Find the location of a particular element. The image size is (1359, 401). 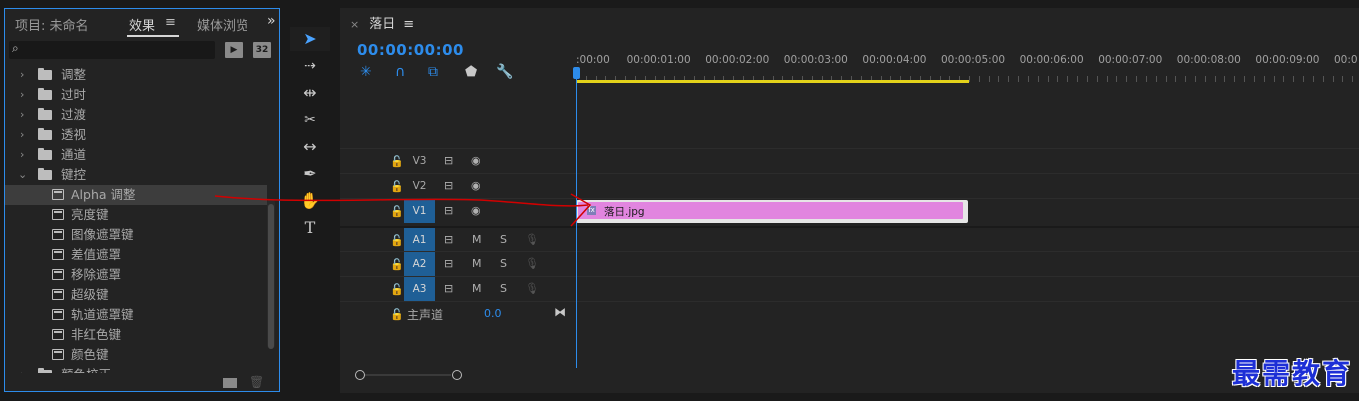

hand-tool-icon: ✋ is located at coordinates (310, 201).